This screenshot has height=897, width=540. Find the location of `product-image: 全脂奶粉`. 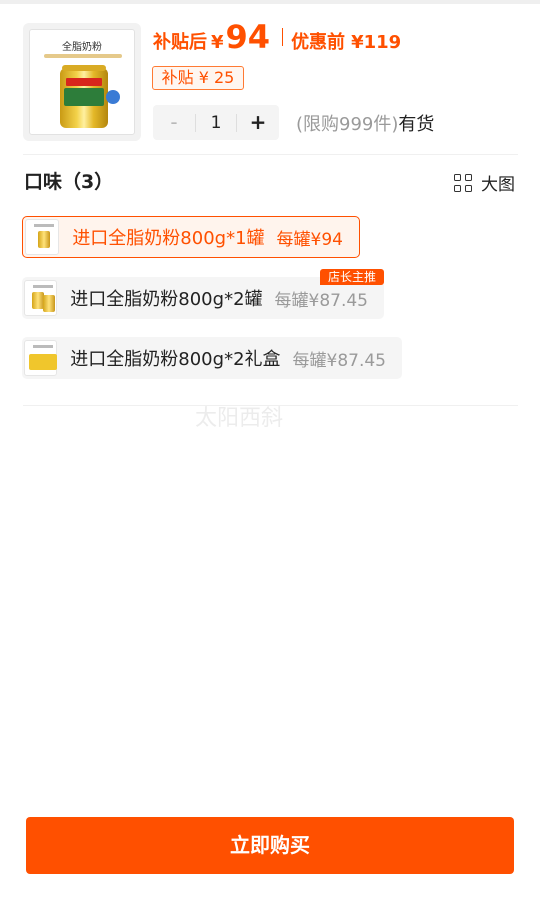

product-image: 全脂奶粉 is located at coordinates (82, 82).